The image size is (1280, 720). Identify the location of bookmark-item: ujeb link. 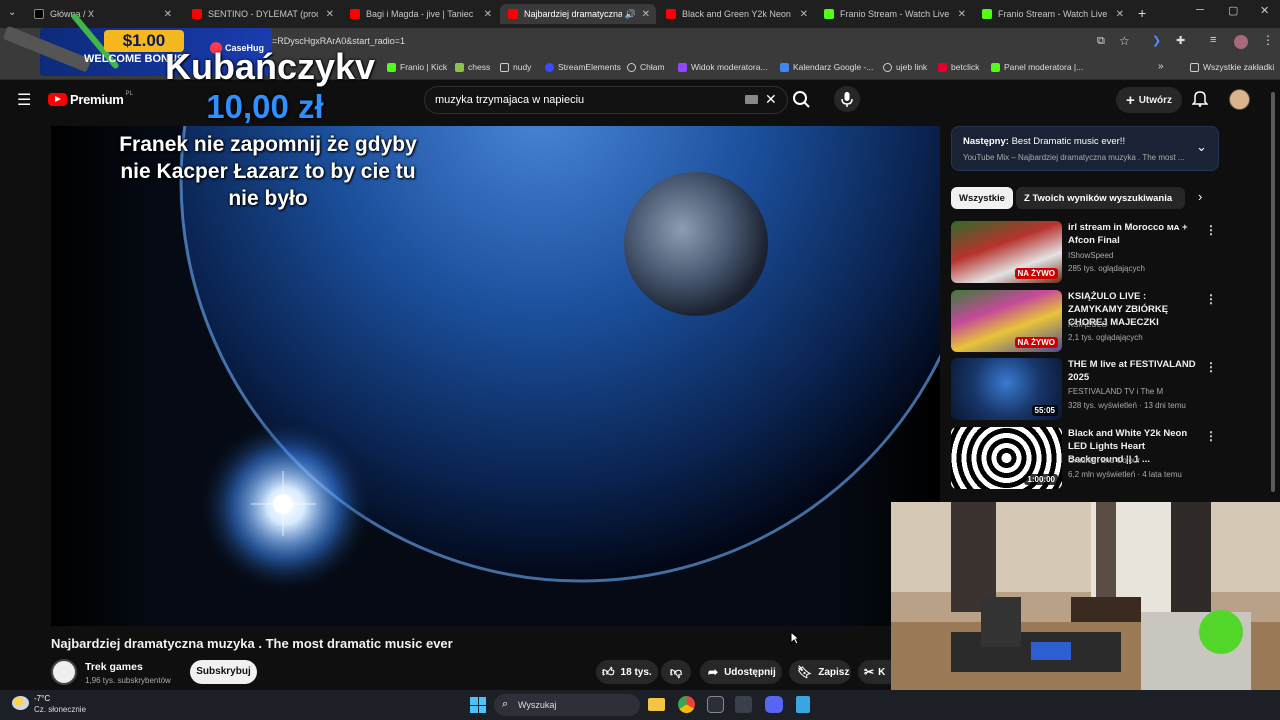
(905, 67).